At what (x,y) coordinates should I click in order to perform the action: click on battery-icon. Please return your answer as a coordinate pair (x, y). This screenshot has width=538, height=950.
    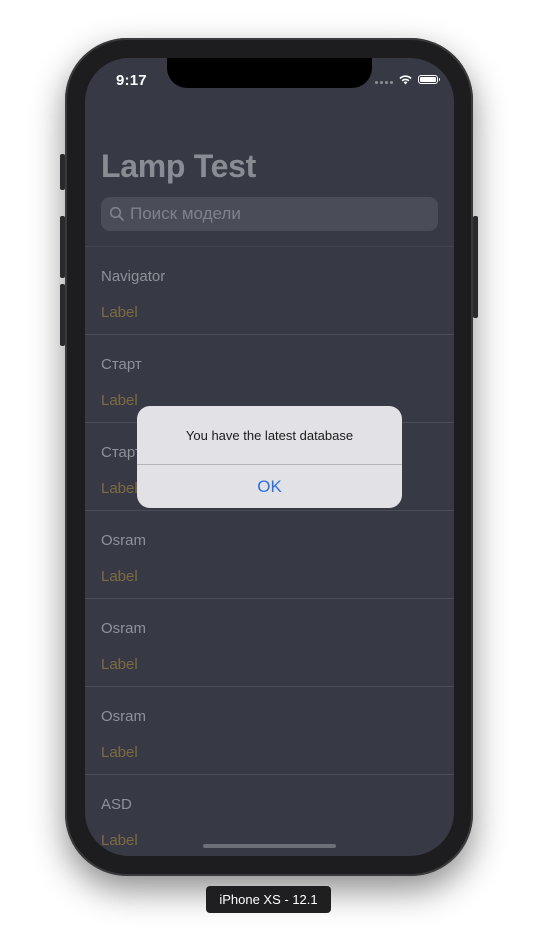
    Looking at the image, I should click on (429, 79).